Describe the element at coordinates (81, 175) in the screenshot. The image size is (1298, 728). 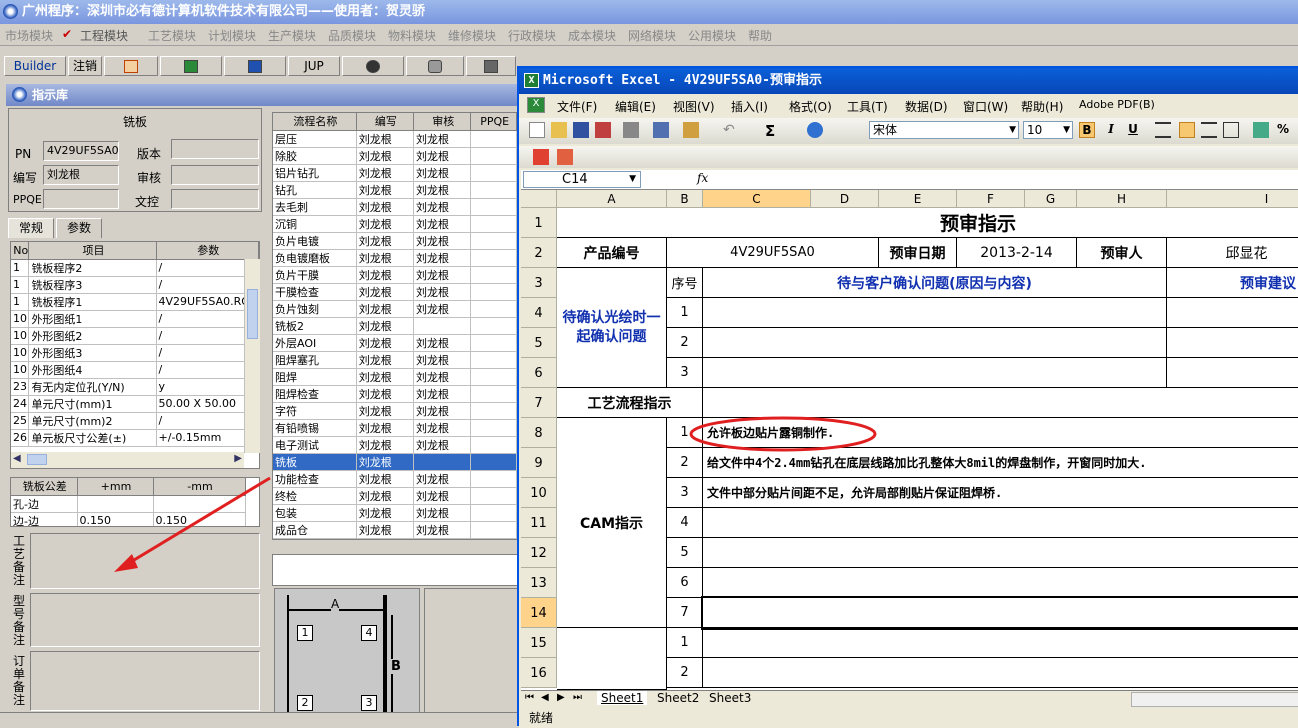
I see `author-field: 刘龙根` at that location.